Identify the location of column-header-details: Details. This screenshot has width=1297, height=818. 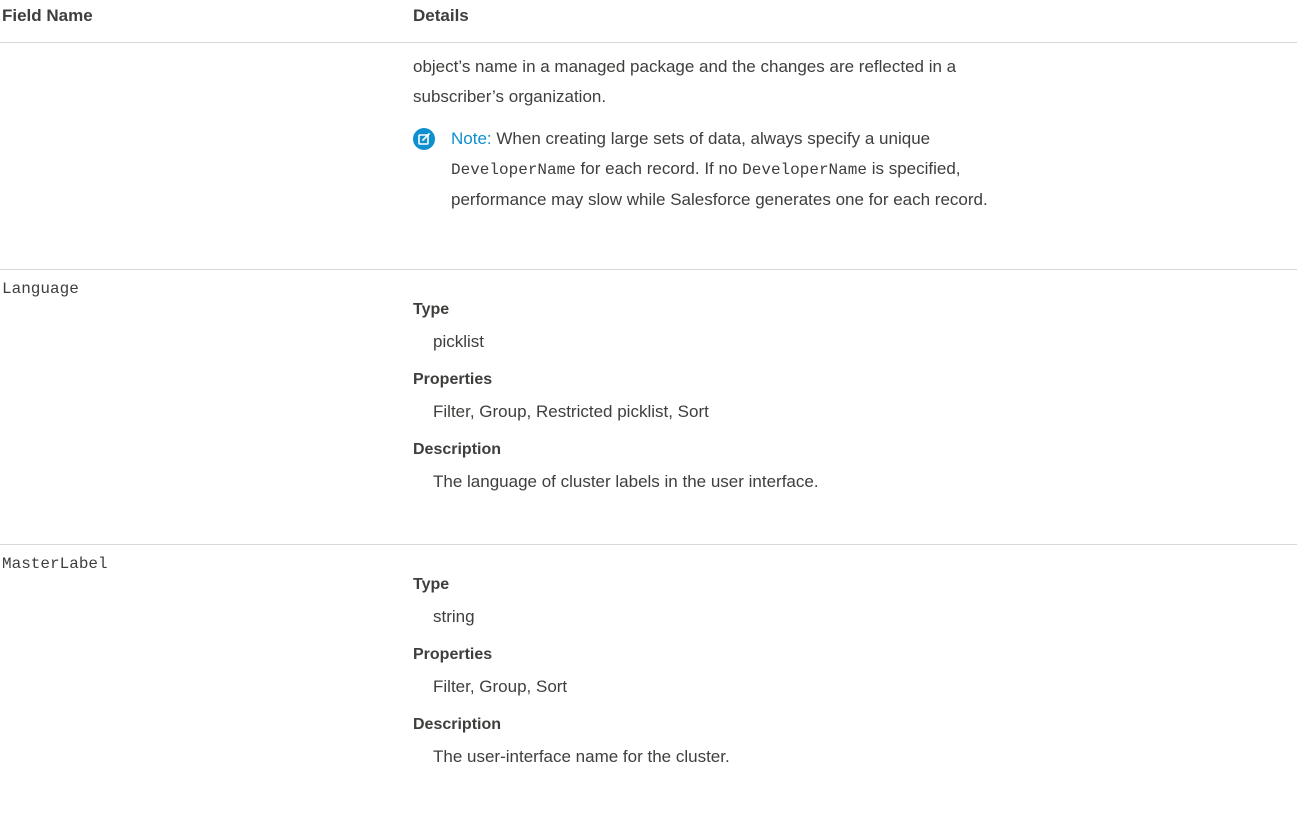
(441, 15).